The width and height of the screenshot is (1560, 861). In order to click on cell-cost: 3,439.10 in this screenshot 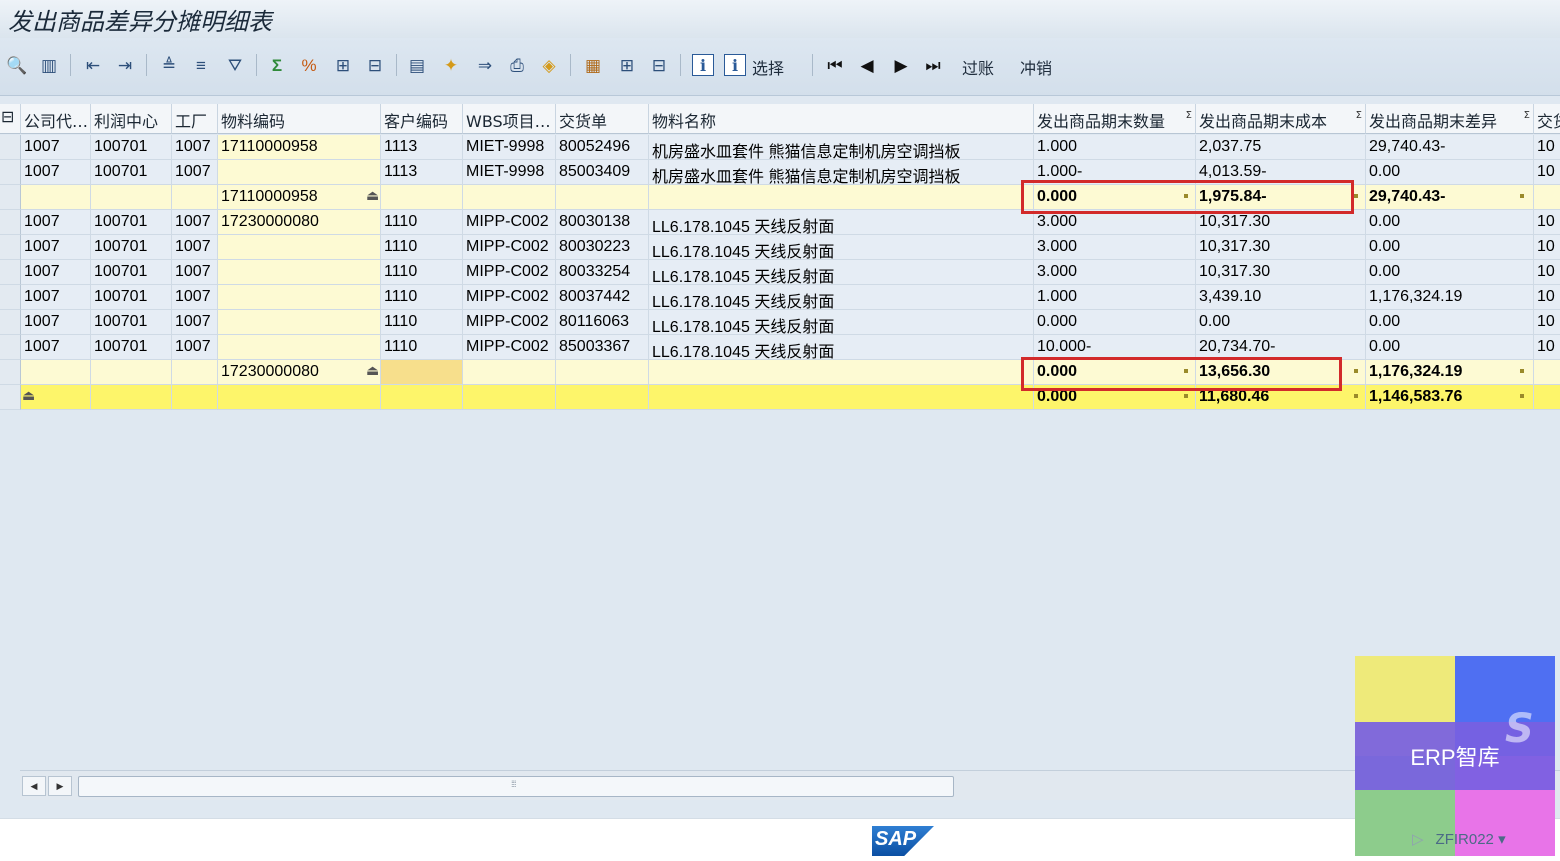, I will do `click(1281, 297)`.